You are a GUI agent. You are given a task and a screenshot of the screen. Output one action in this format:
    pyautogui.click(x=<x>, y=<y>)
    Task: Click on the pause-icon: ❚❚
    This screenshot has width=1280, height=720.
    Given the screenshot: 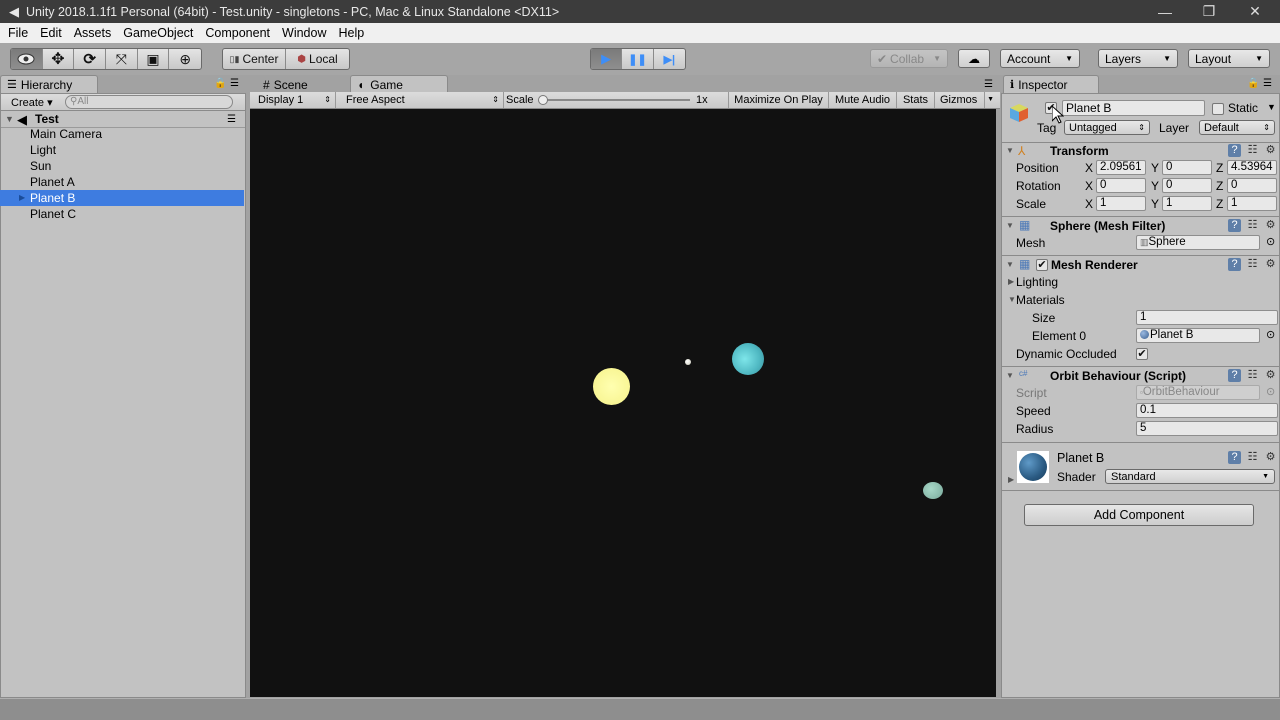 What is the action you would take?
    pyautogui.click(x=638, y=59)
    